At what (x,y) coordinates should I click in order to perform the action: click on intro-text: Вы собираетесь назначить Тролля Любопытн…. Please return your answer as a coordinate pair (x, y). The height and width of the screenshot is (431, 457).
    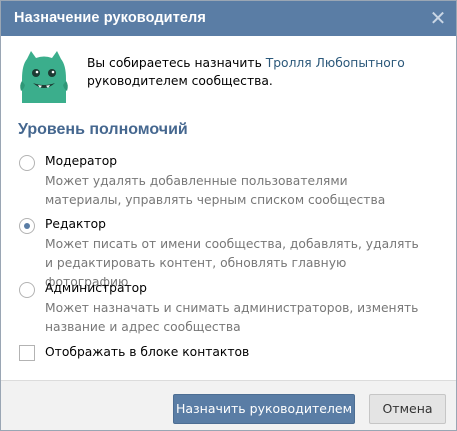
    Looking at the image, I should click on (262, 72).